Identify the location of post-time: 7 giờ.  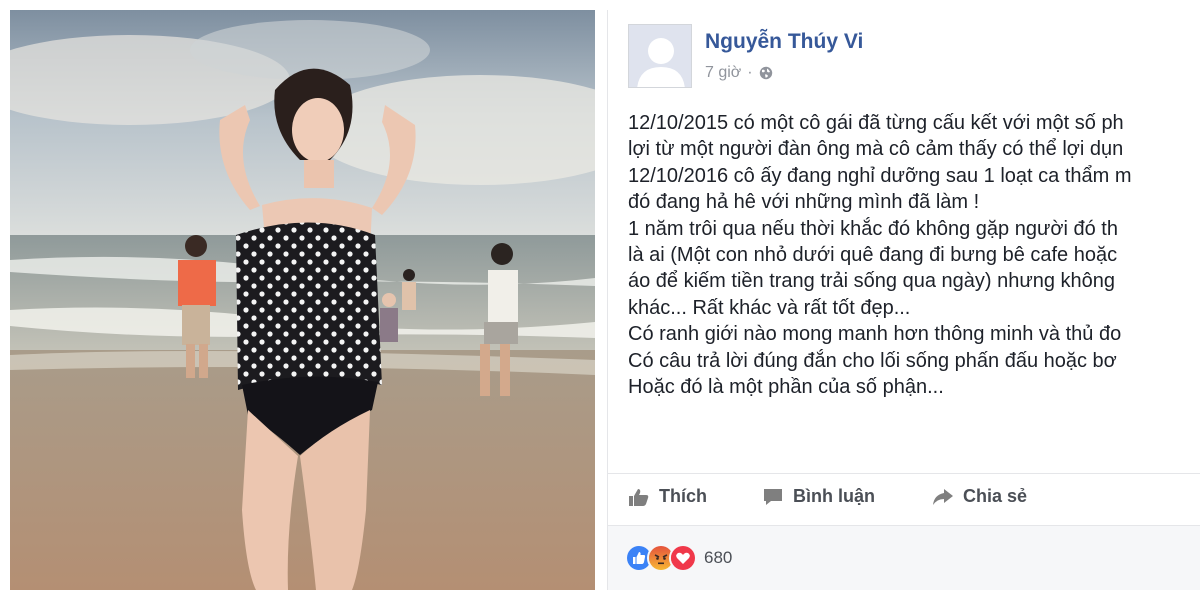
(723, 73).